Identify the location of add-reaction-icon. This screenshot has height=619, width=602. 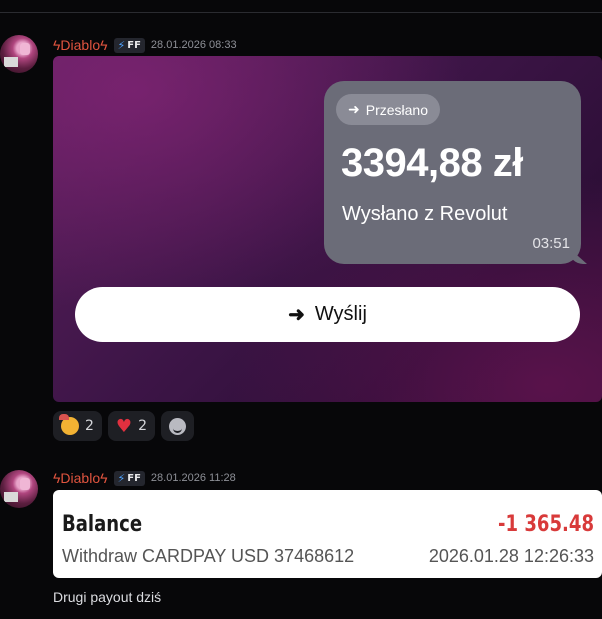
(177, 426).